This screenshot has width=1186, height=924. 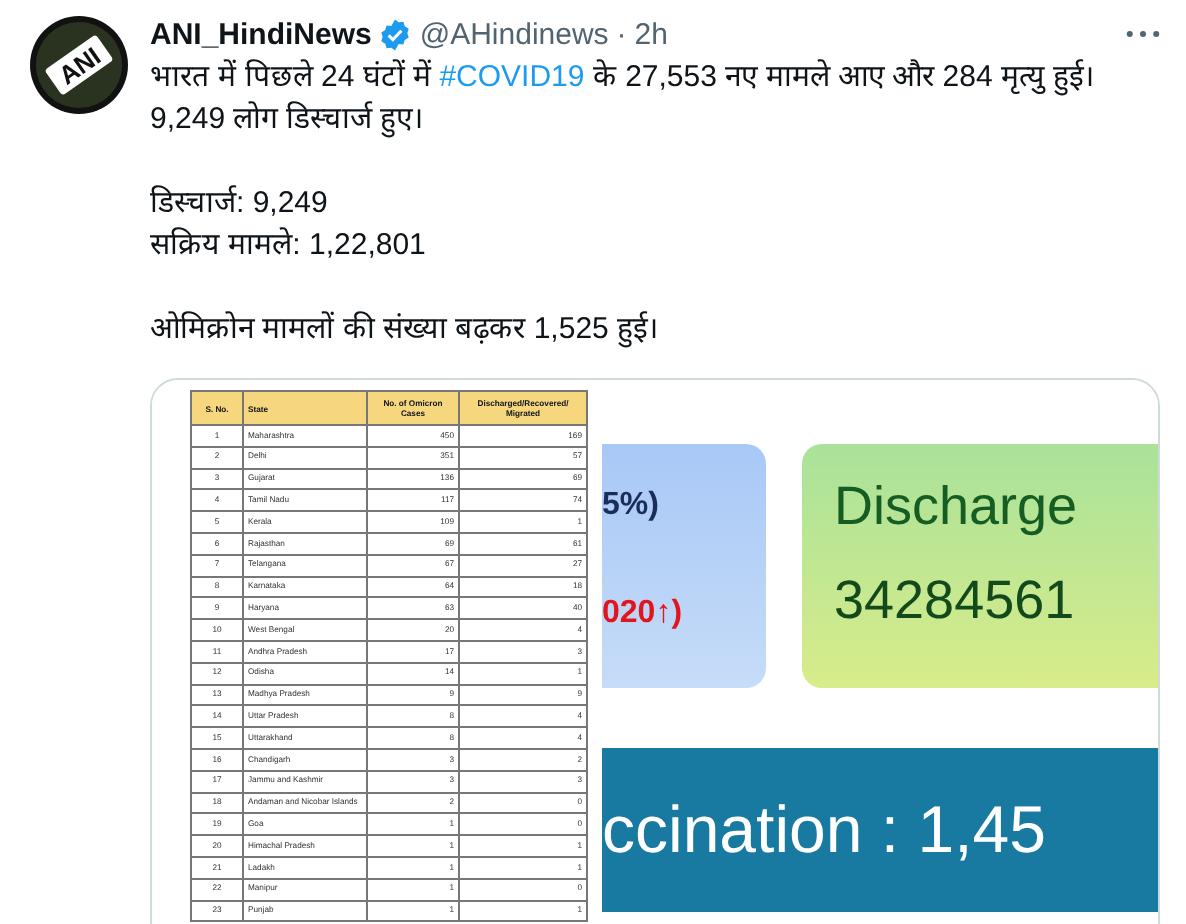 What do you see at coordinates (261, 34) in the screenshot?
I see `author-name: ANI_HindiNews` at bounding box center [261, 34].